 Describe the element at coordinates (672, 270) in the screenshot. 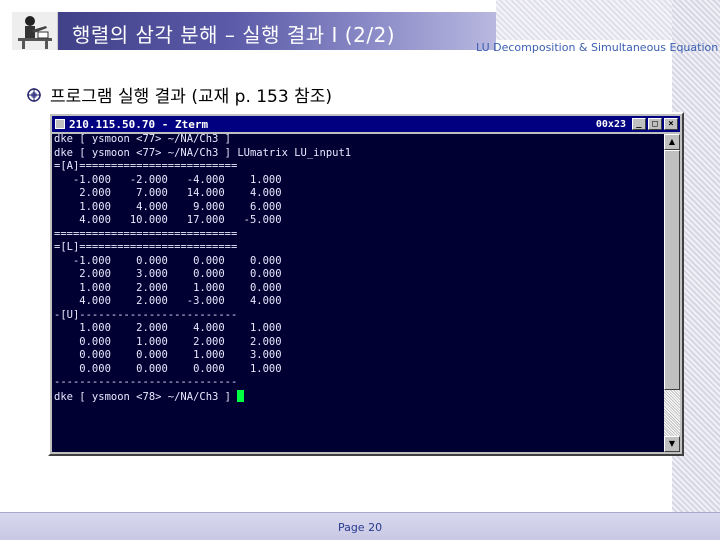

I see `scroll-thumb` at that location.